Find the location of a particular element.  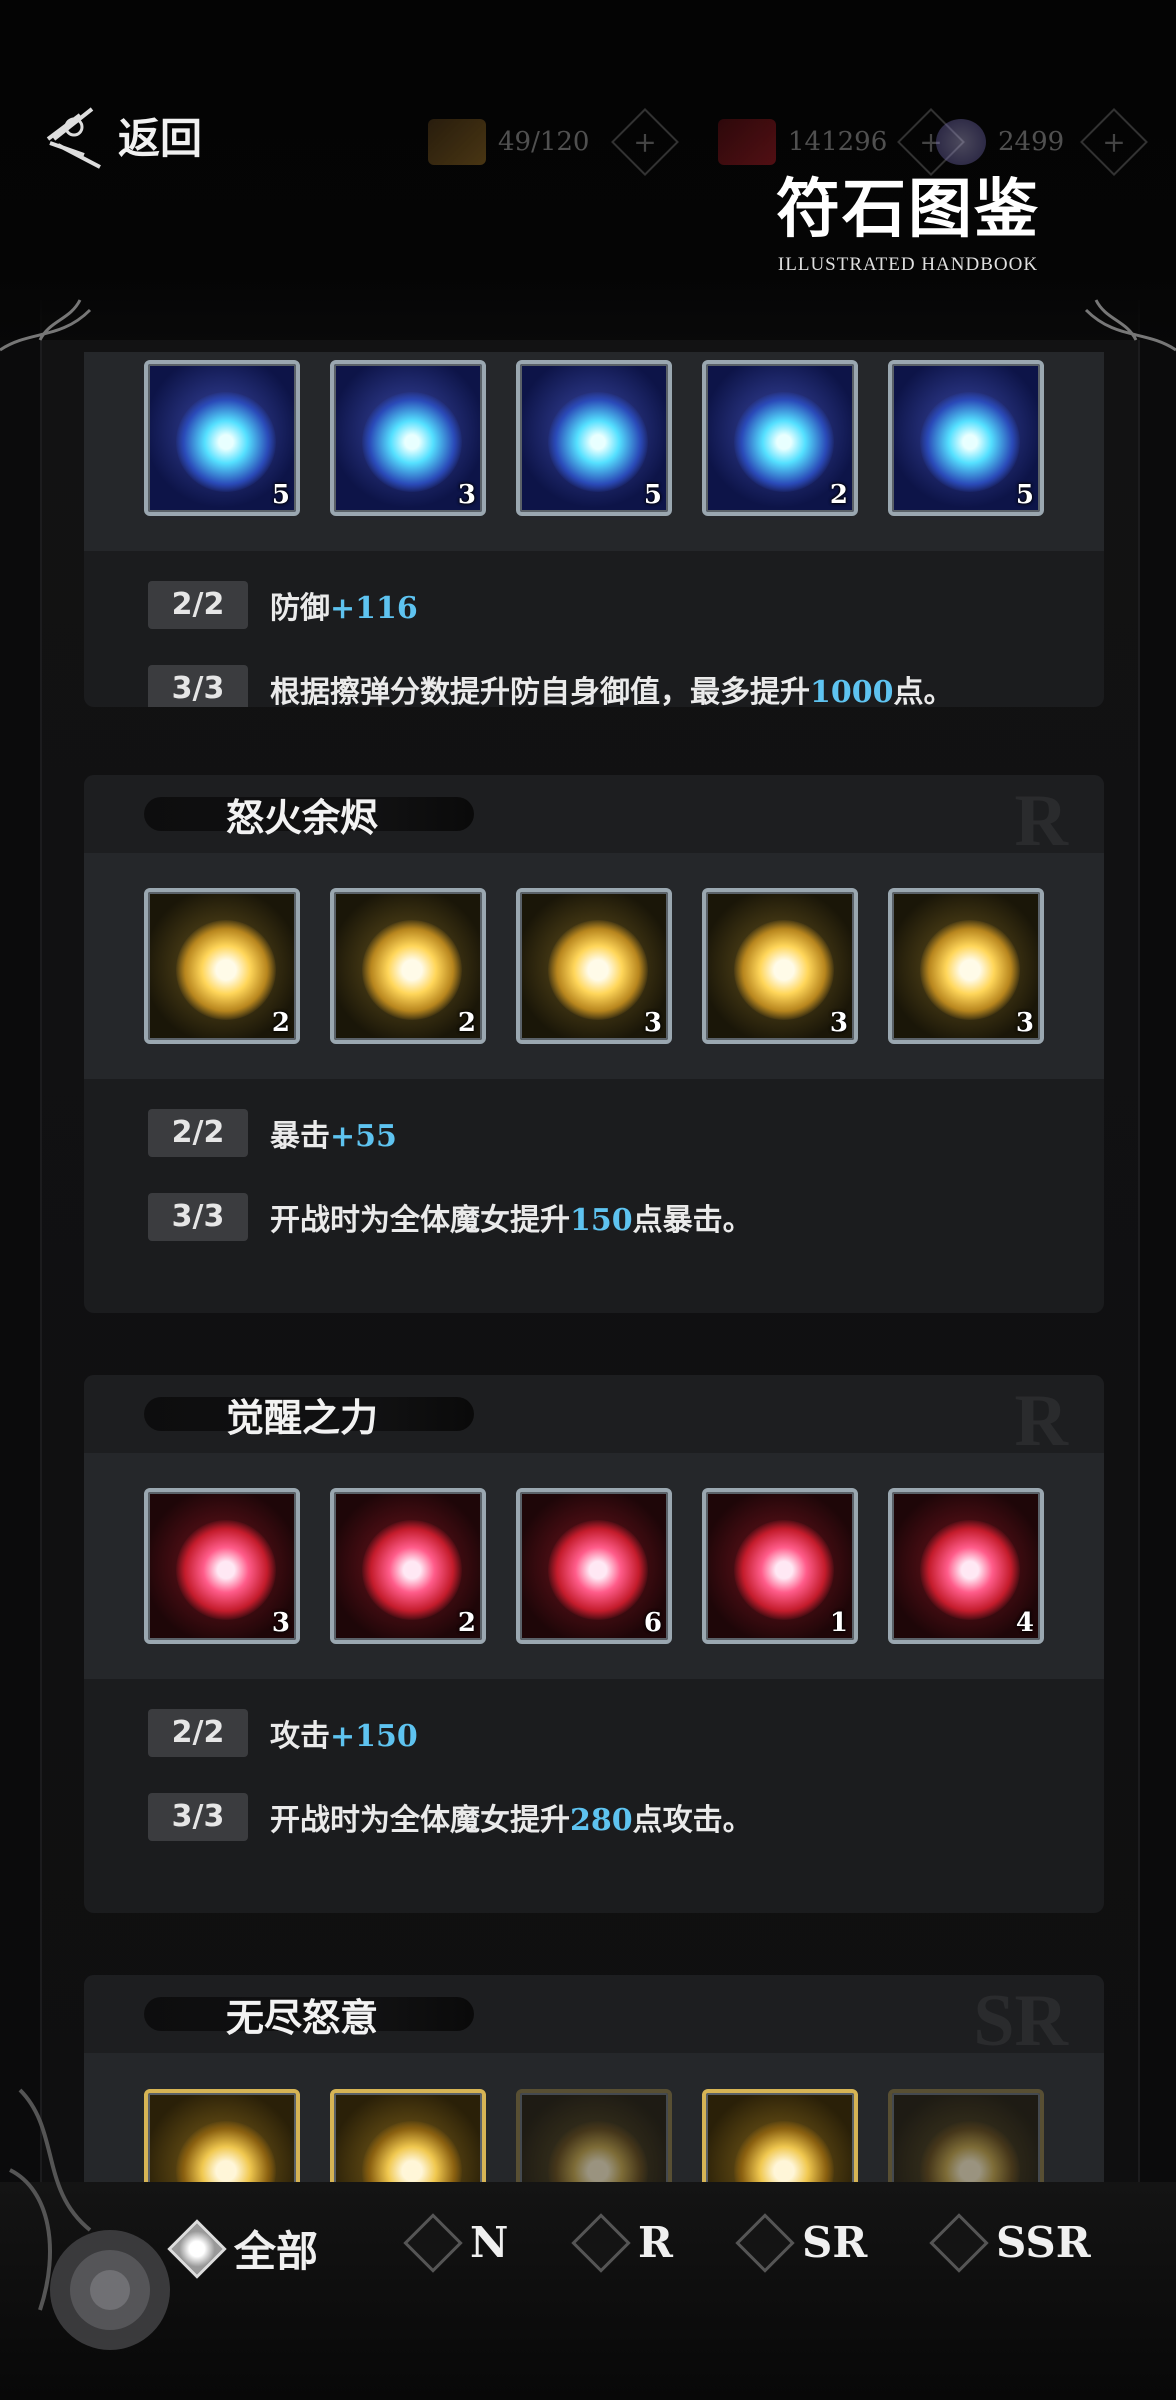

filter-sr: SR is located at coordinates (801, 2242).